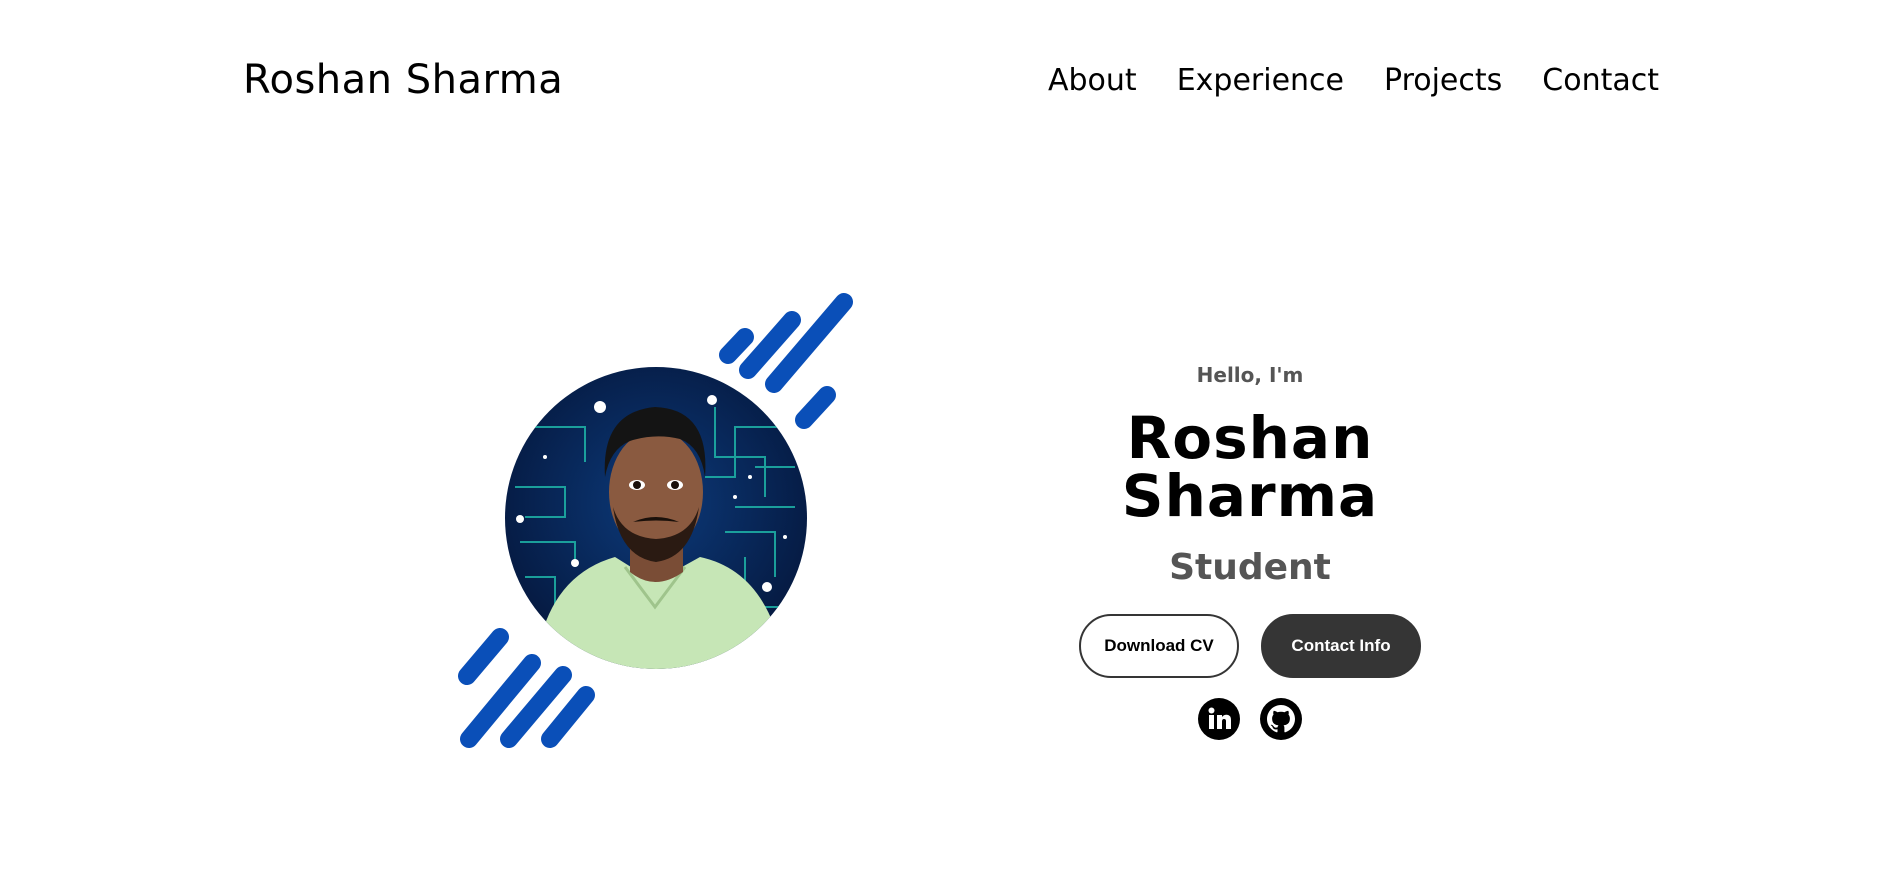  Describe the element at coordinates (1250, 567) in the screenshot. I see `role-title: Student` at that location.